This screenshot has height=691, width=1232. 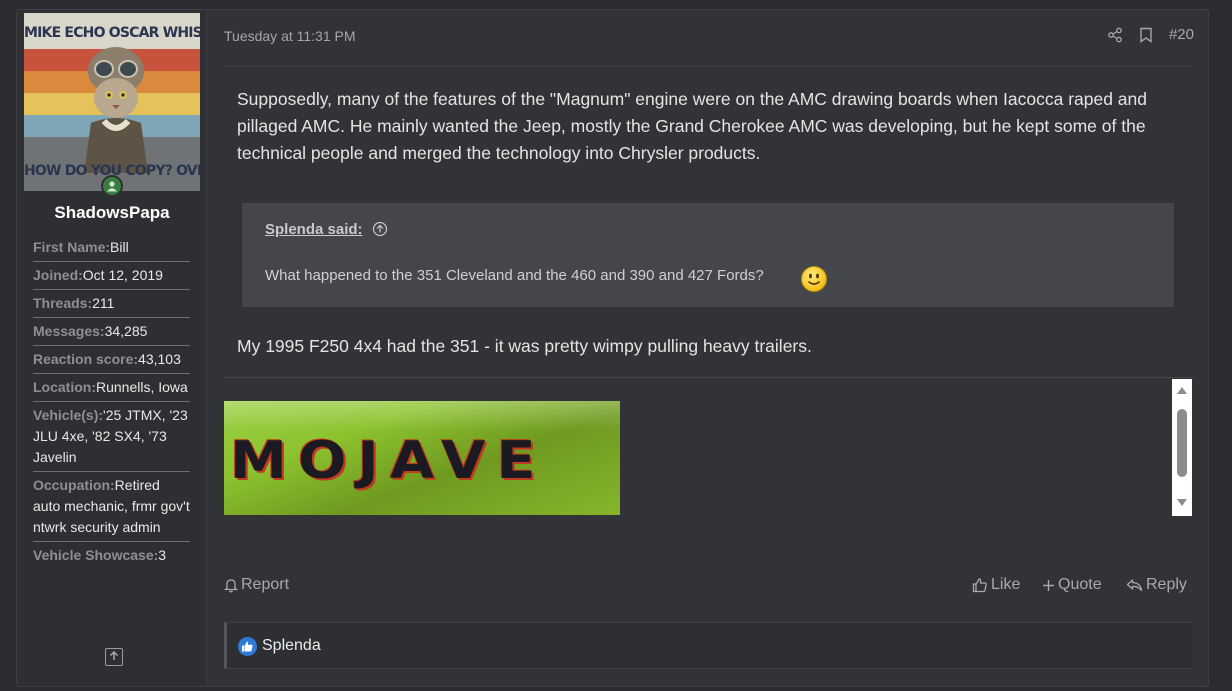 I want to click on report-label: Report, so click(x=265, y=584).